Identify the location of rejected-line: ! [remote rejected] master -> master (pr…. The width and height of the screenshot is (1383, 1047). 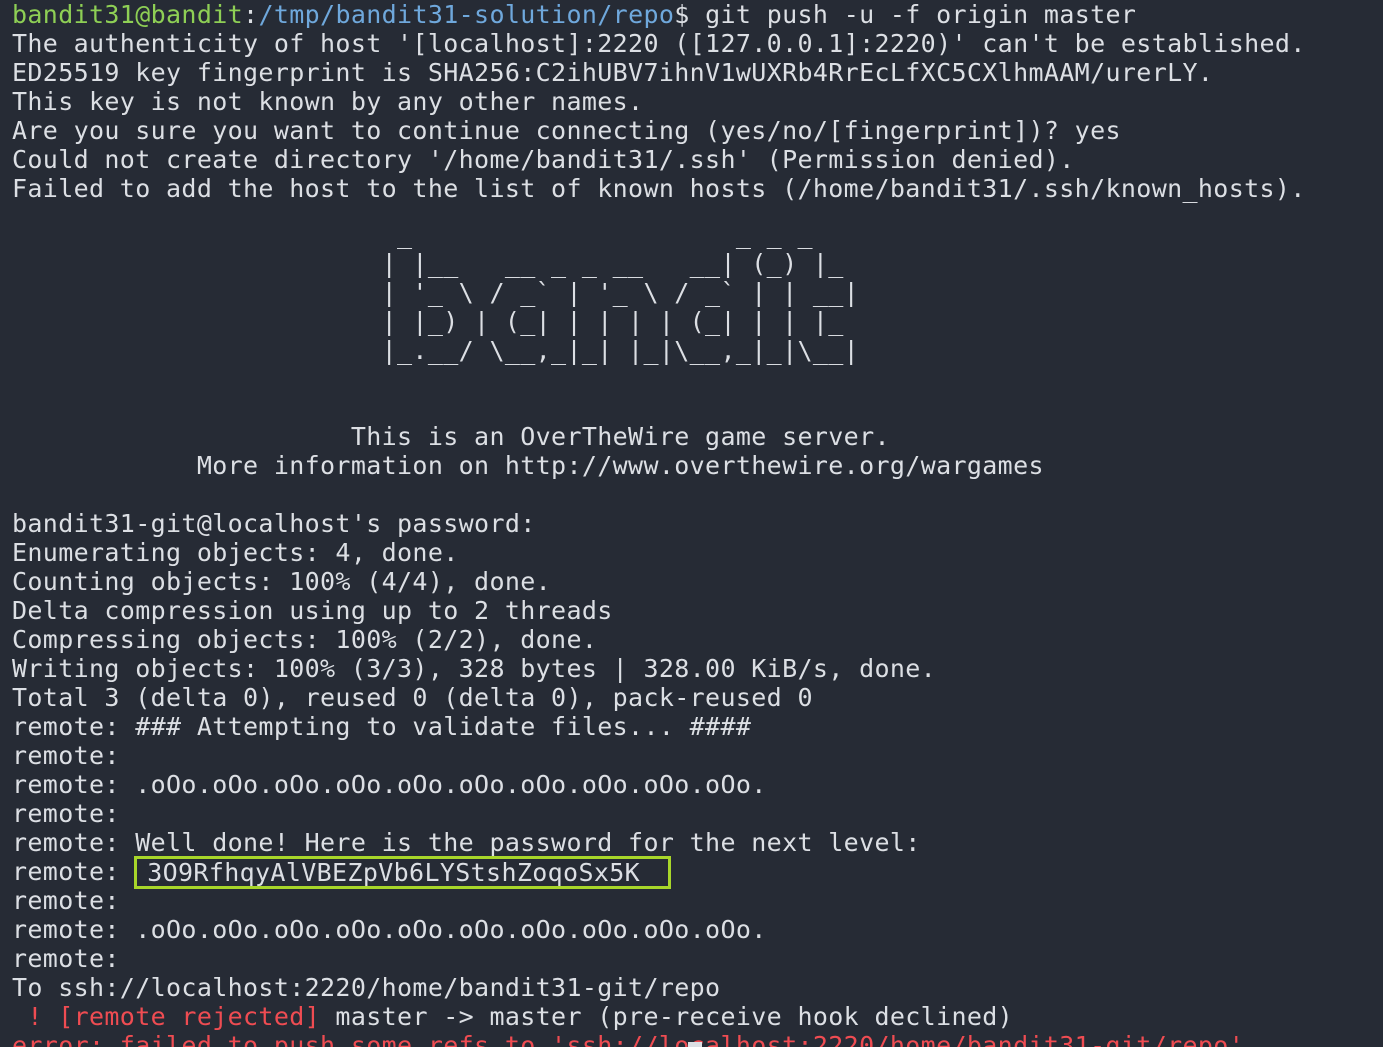
(697, 1016).